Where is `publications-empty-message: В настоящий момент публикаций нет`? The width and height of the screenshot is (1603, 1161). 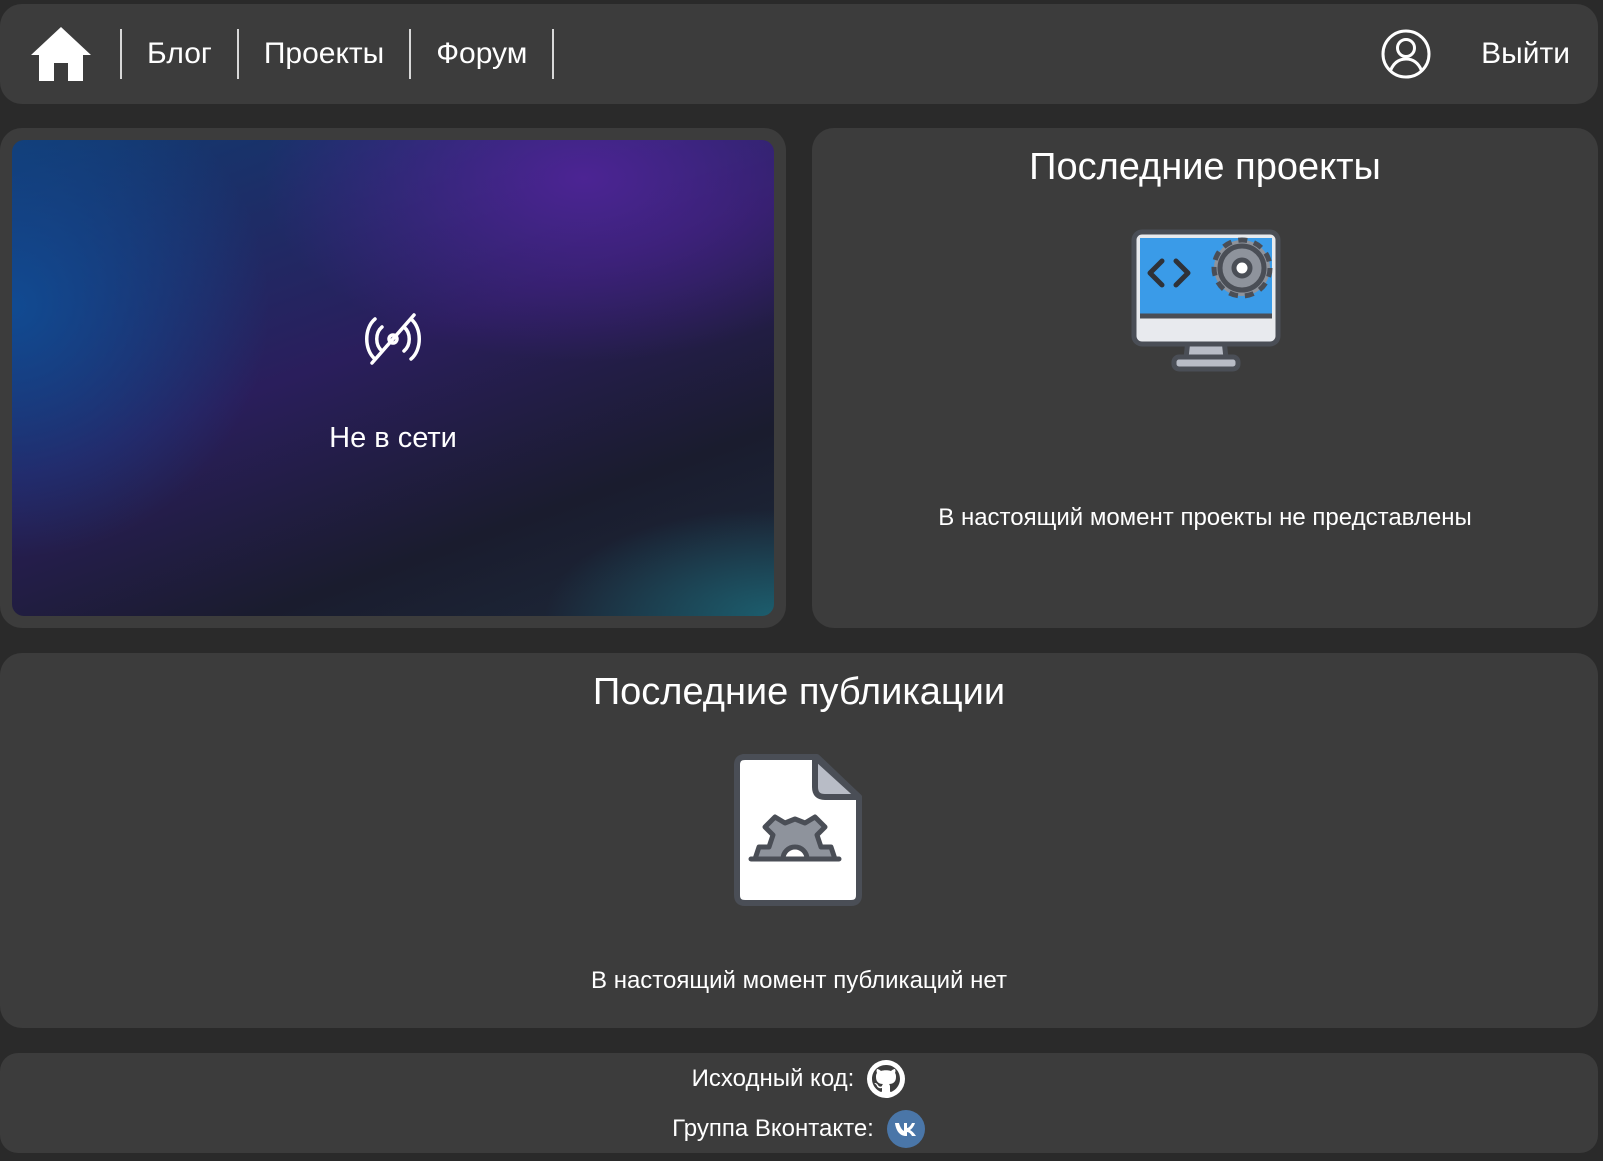 publications-empty-message: В настоящий момент публикаций нет is located at coordinates (799, 980).